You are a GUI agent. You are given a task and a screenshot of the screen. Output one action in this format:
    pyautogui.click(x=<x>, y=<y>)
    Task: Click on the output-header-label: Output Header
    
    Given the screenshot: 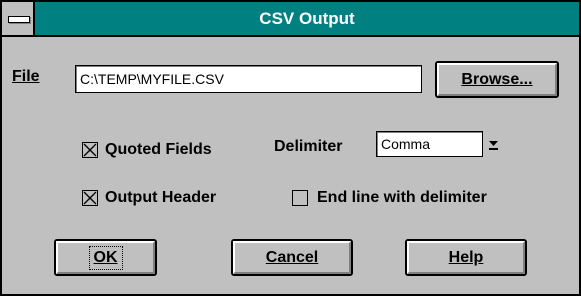 What is the action you would take?
    pyautogui.click(x=160, y=198)
    